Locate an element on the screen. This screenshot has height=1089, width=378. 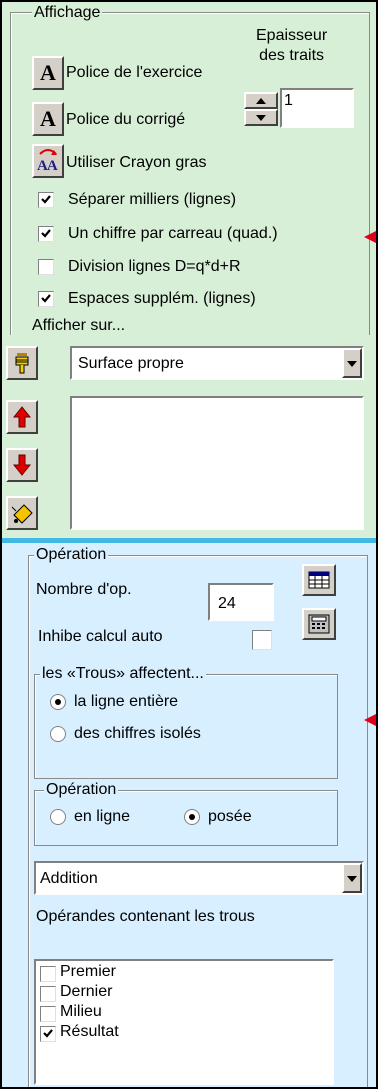
checkbox-premier is located at coordinates (48, 974).